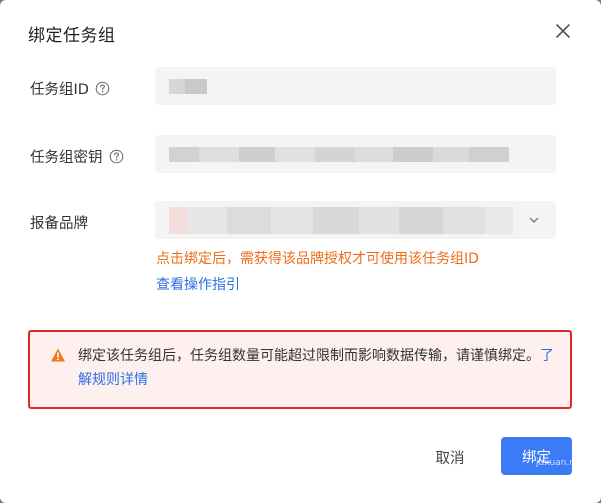  What do you see at coordinates (355, 154) in the screenshot?
I see `task-group-key-input` at bounding box center [355, 154].